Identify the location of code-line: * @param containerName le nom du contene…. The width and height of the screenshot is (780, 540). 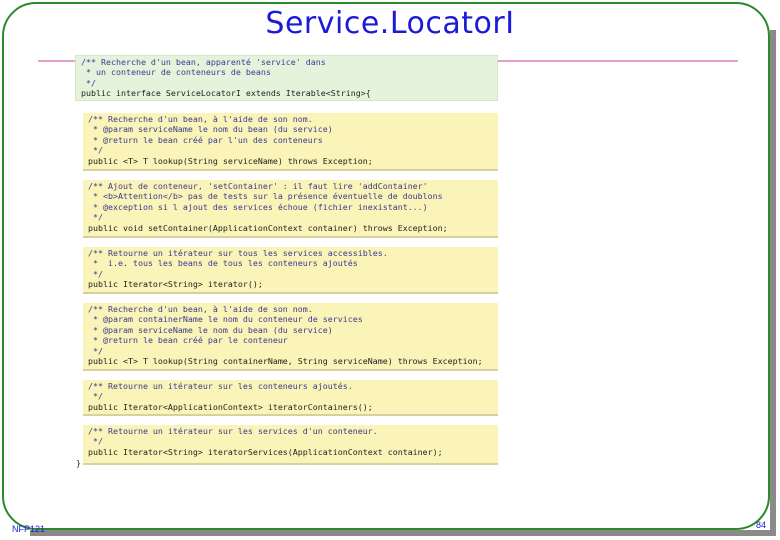
(225, 319).